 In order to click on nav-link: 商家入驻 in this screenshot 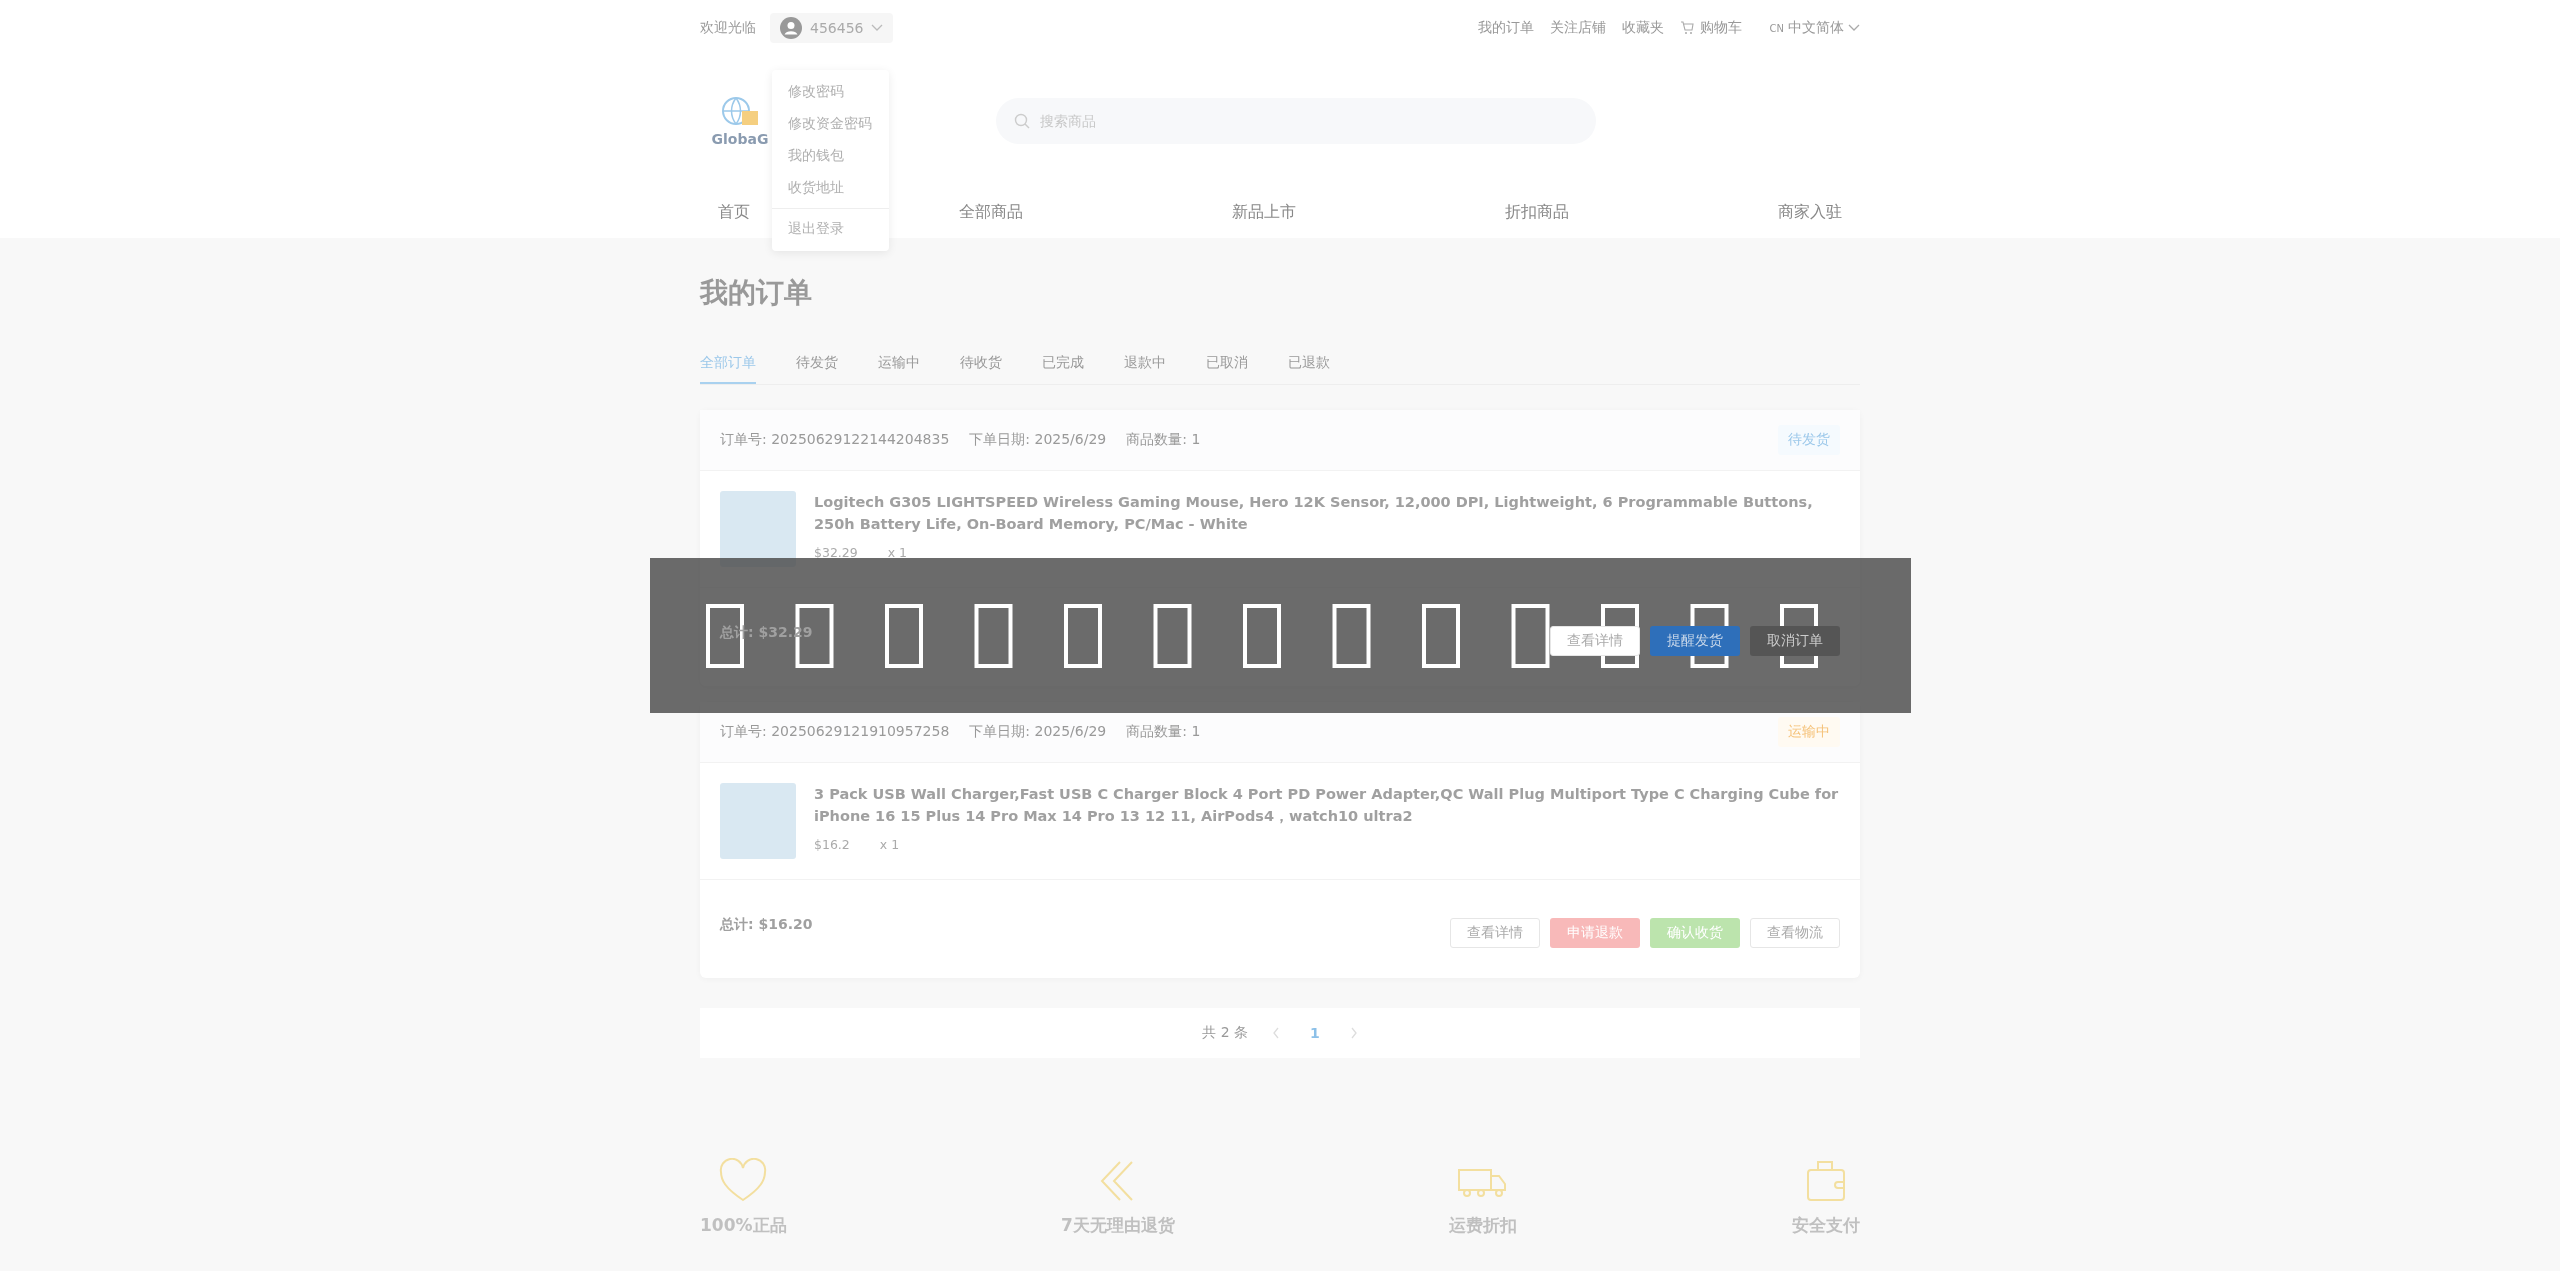, I will do `click(1810, 212)`.